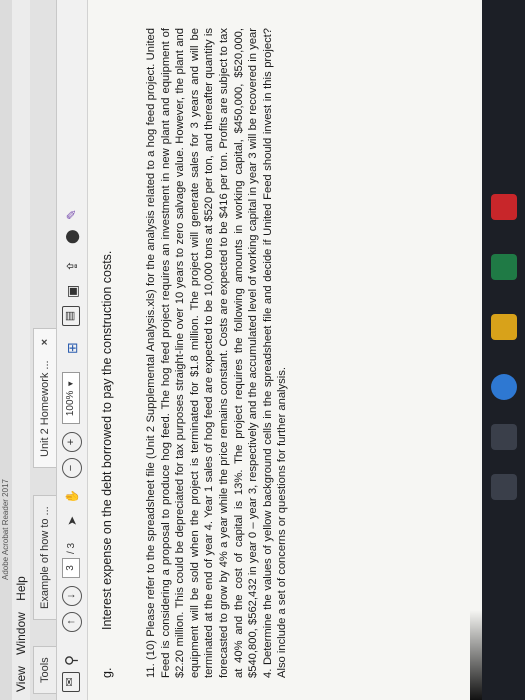  I want to click on zoom-in-icon: +, so click(72, 442).